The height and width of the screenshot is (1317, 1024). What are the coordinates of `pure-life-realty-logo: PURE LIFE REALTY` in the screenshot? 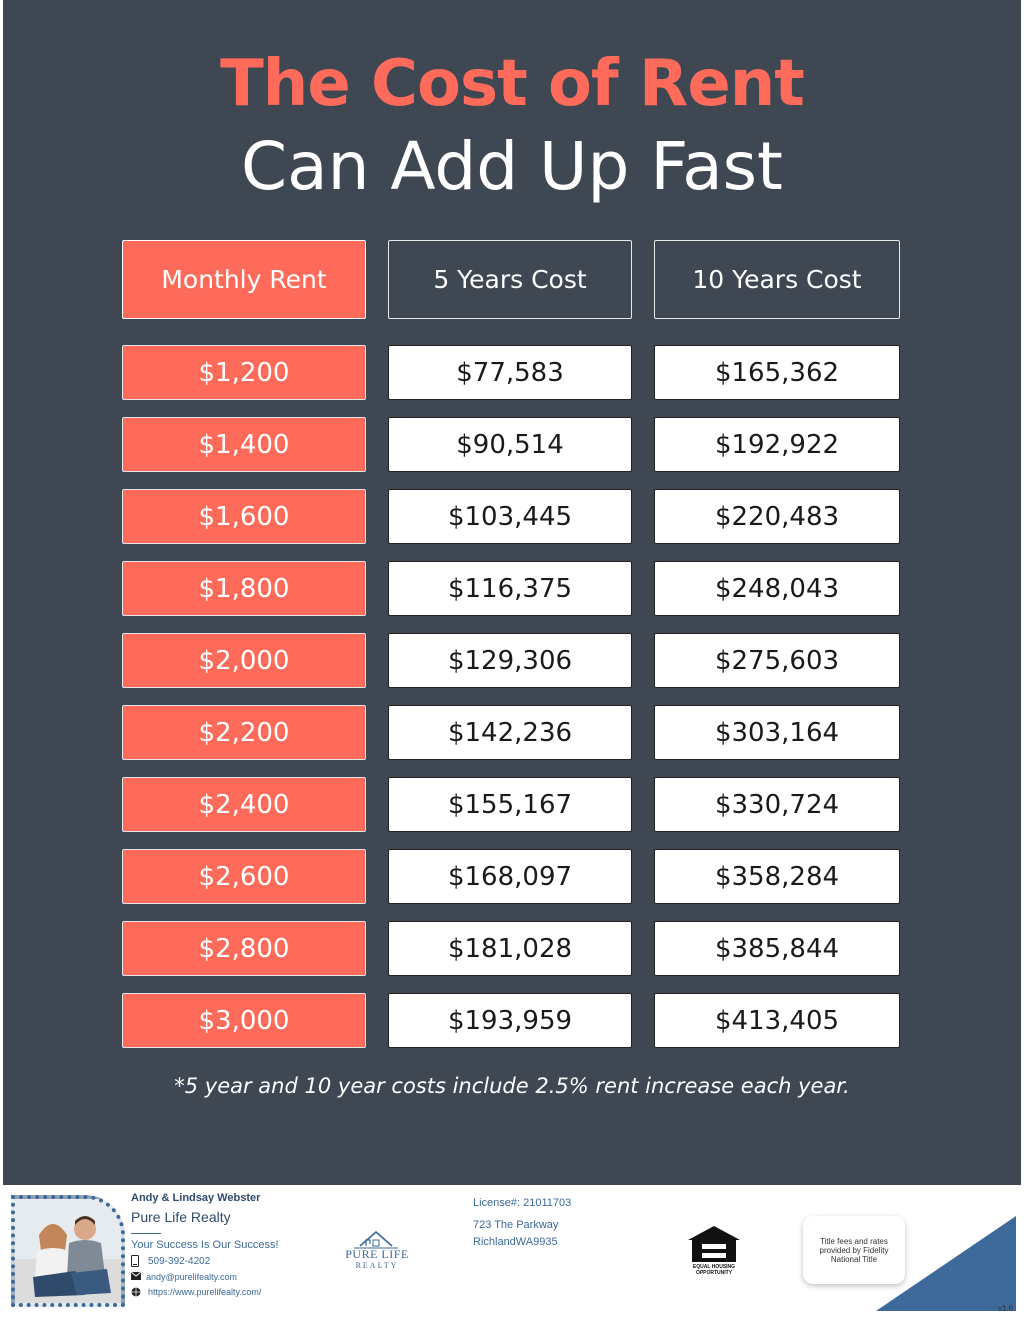 It's located at (377, 1251).